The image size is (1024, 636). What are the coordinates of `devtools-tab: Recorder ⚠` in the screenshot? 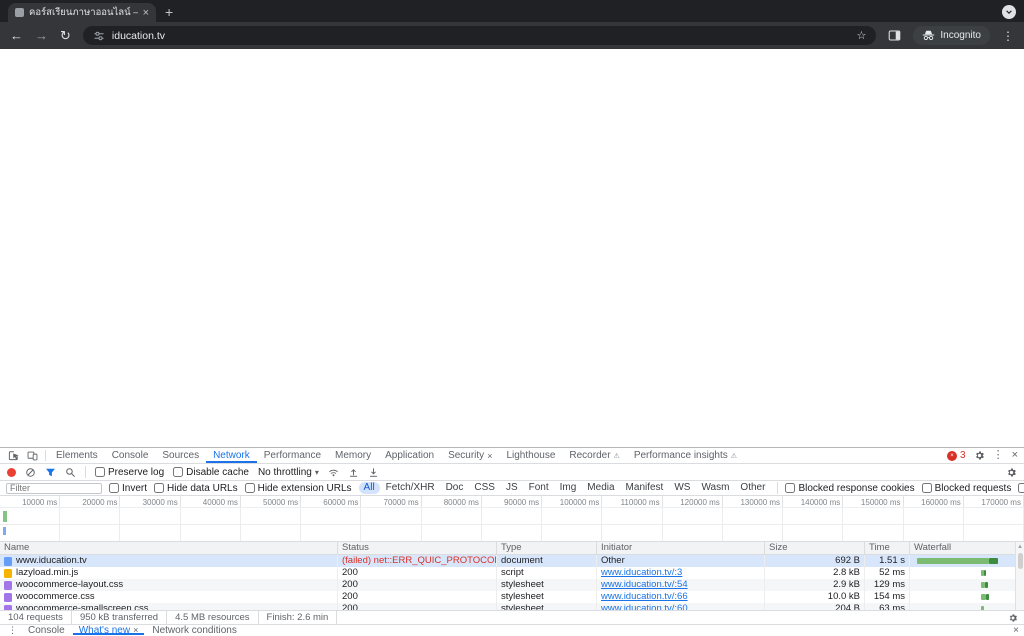 It's located at (594, 455).